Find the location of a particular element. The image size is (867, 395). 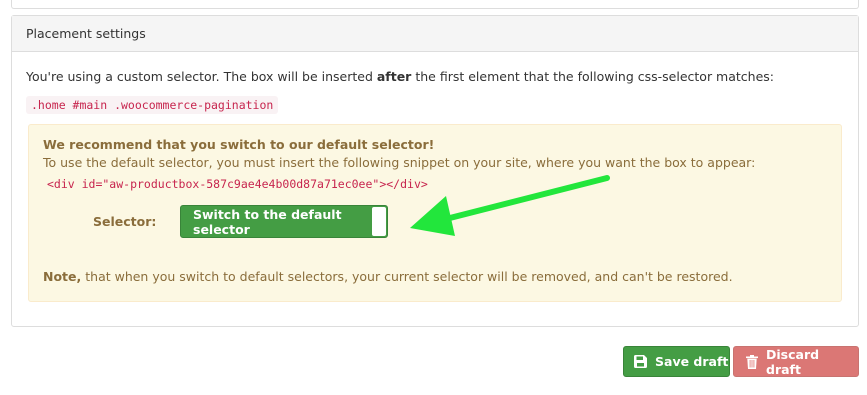

trash-icon is located at coordinates (752, 361).